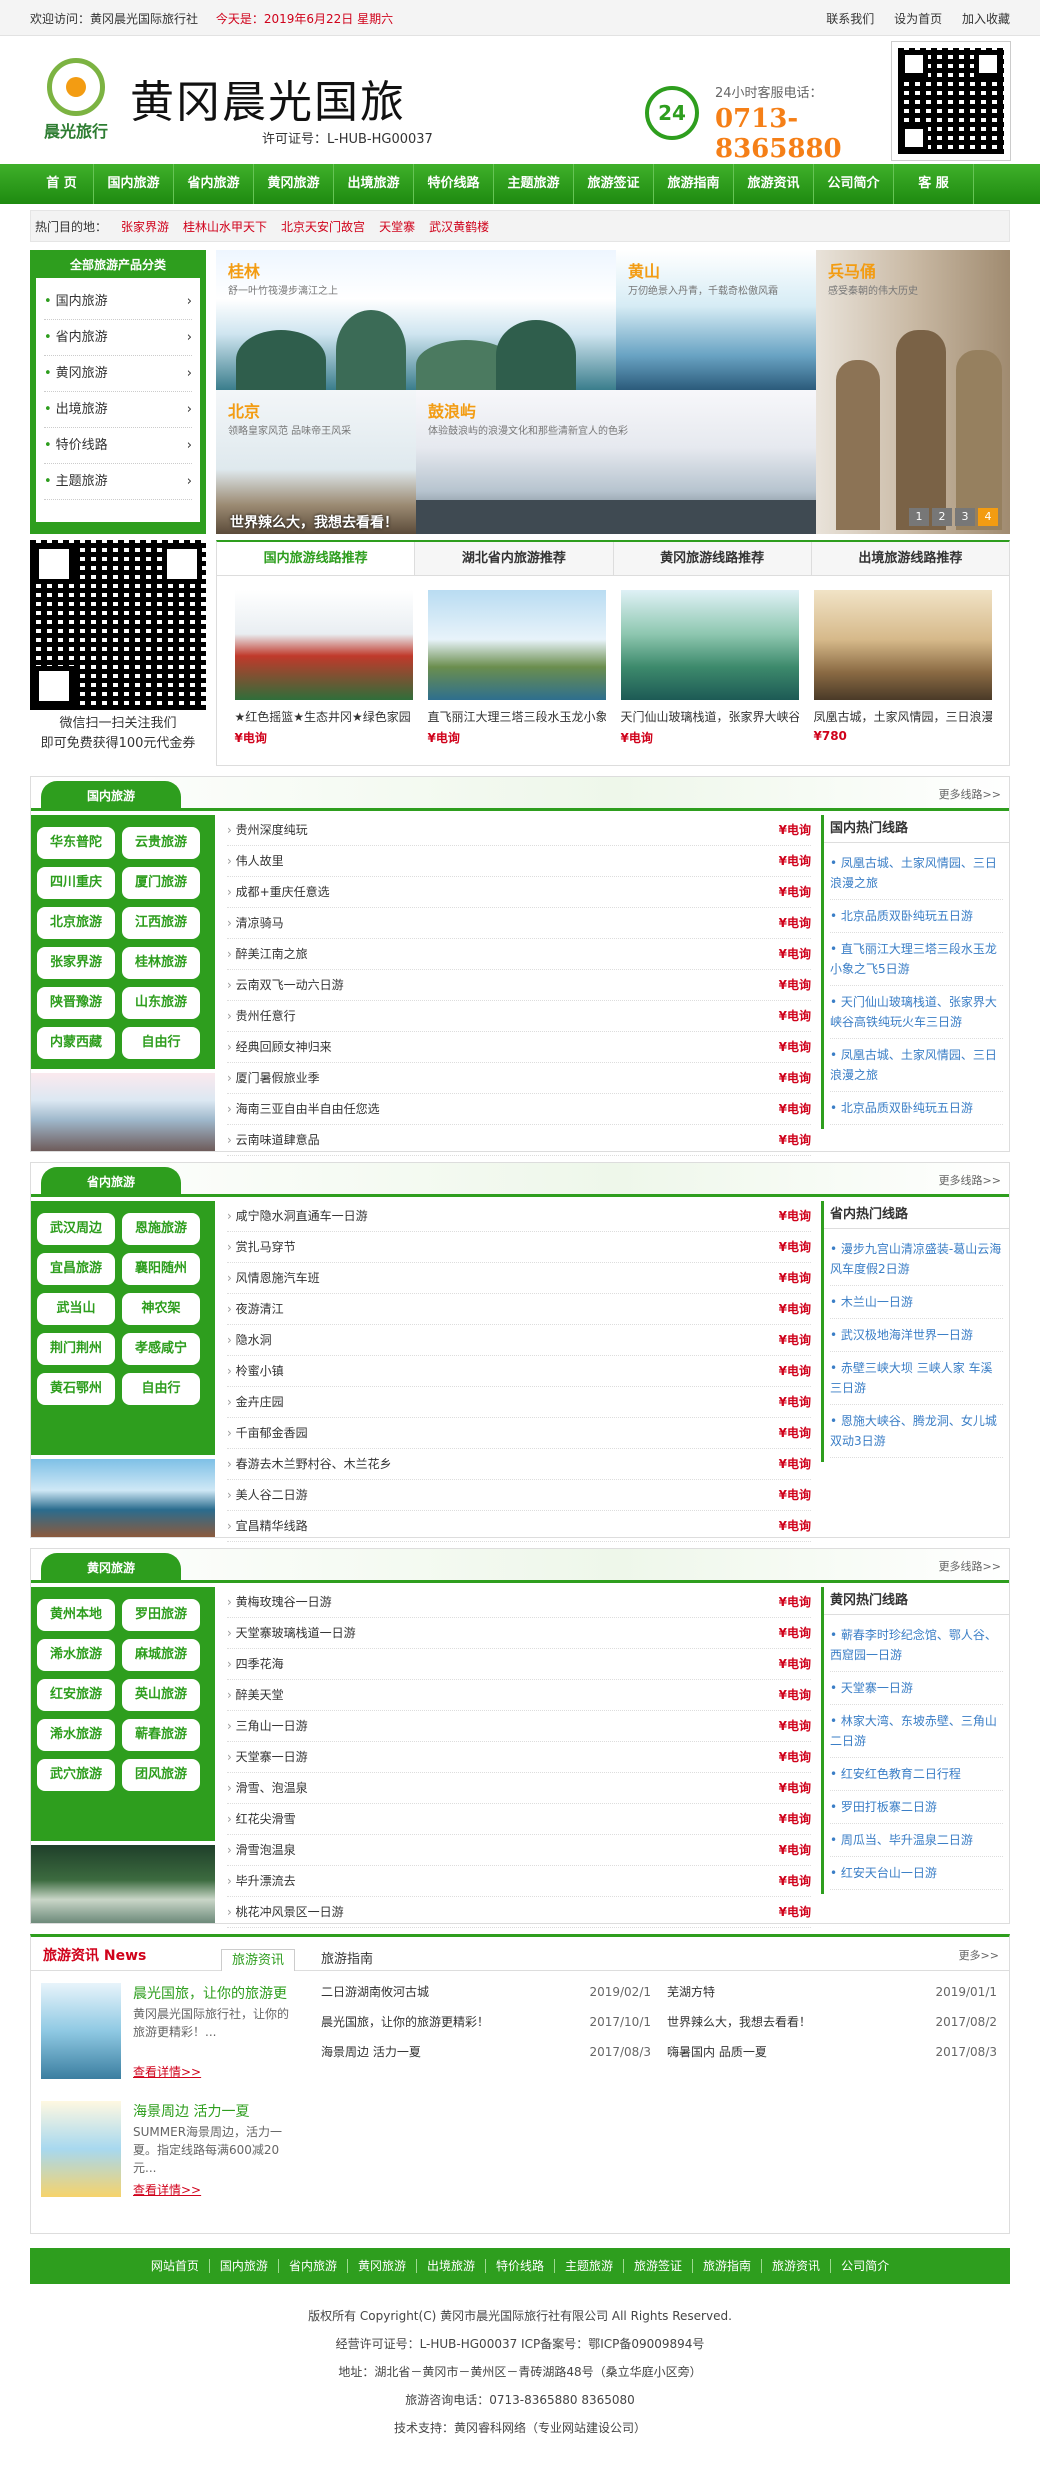 The height and width of the screenshot is (2481, 1040). I want to click on footer-nav-link: 旅游指南, so click(728, 2266).